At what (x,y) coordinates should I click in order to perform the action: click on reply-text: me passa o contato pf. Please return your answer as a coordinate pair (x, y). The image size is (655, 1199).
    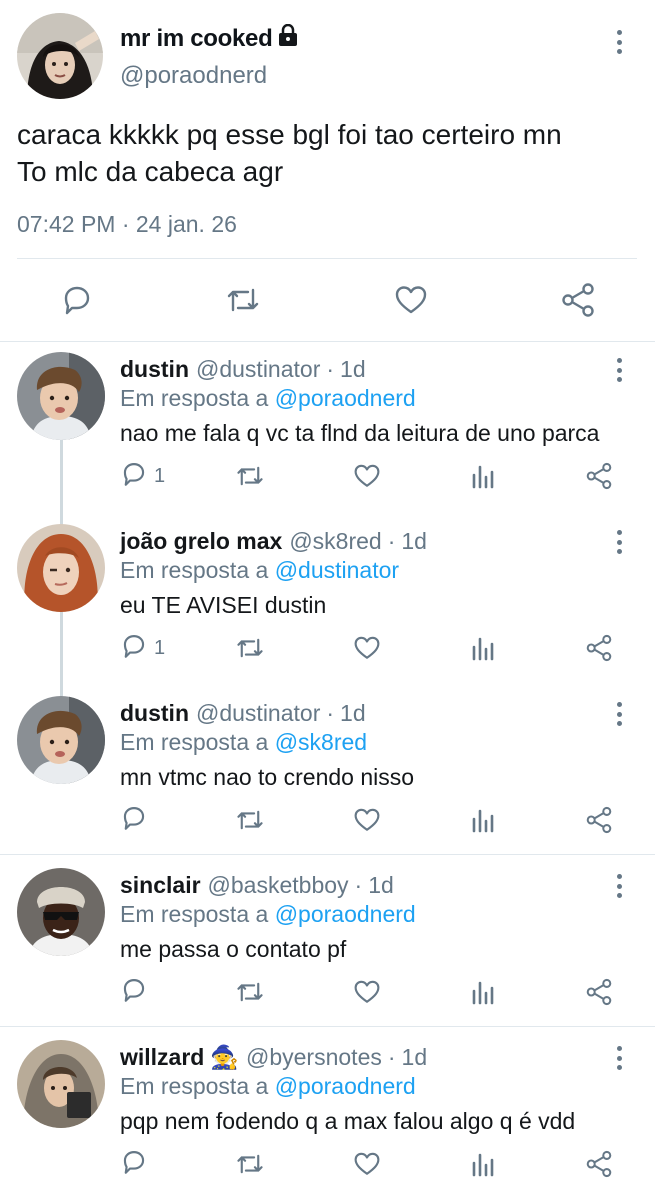
    Looking at the image, I should click on (233, 949).